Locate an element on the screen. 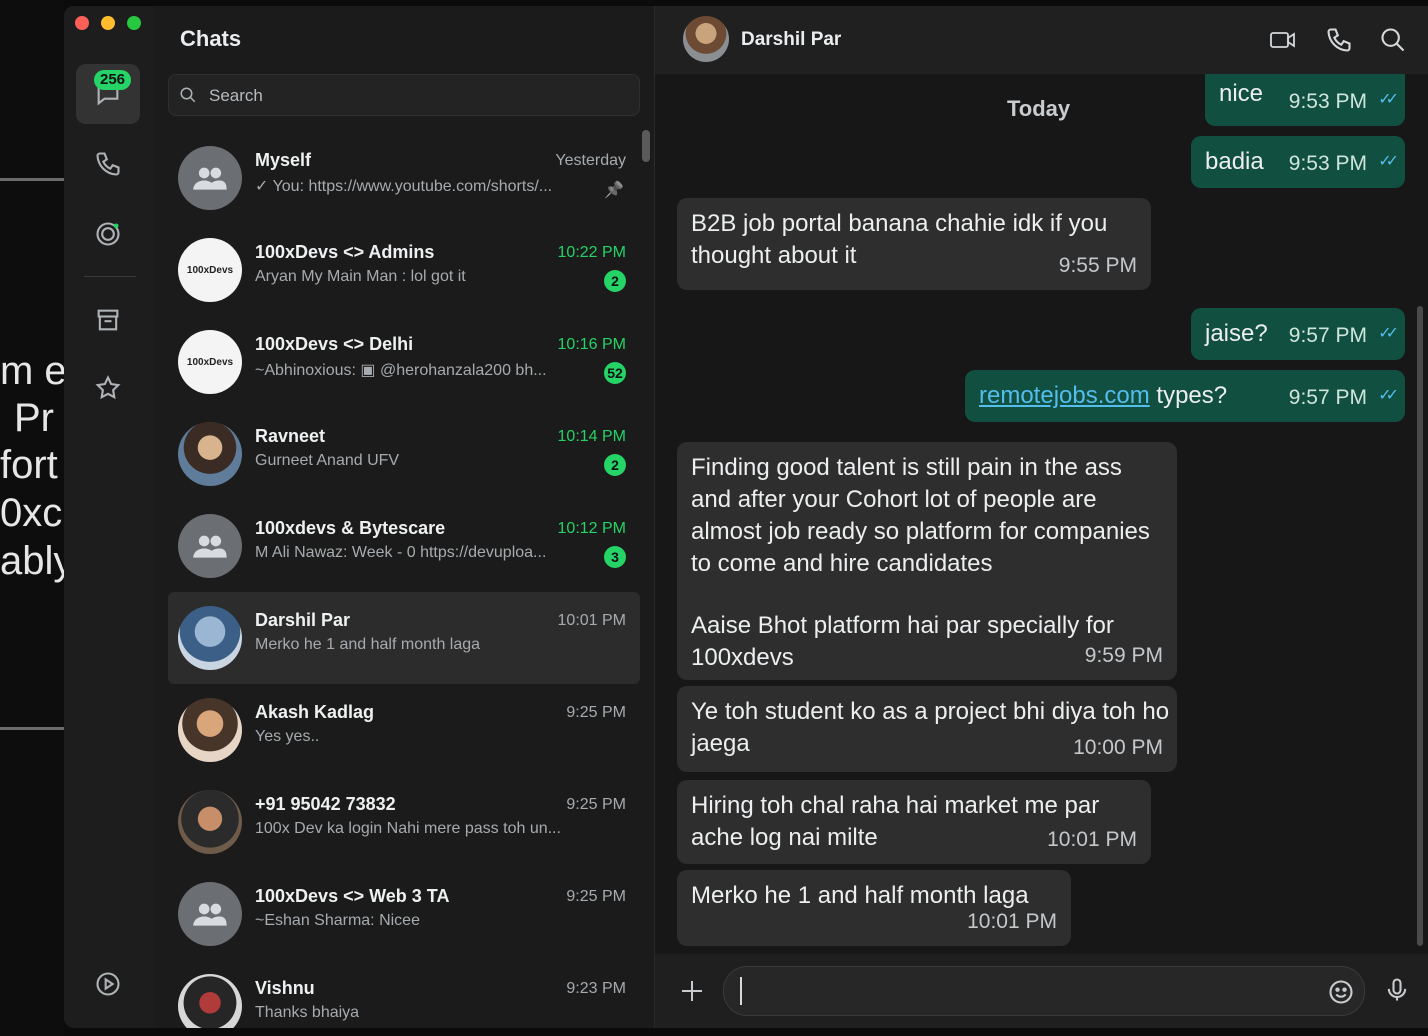 Image resolution: width=1428 pixels, height=1036 pixels. search-box is located at coordinates (404, 95).